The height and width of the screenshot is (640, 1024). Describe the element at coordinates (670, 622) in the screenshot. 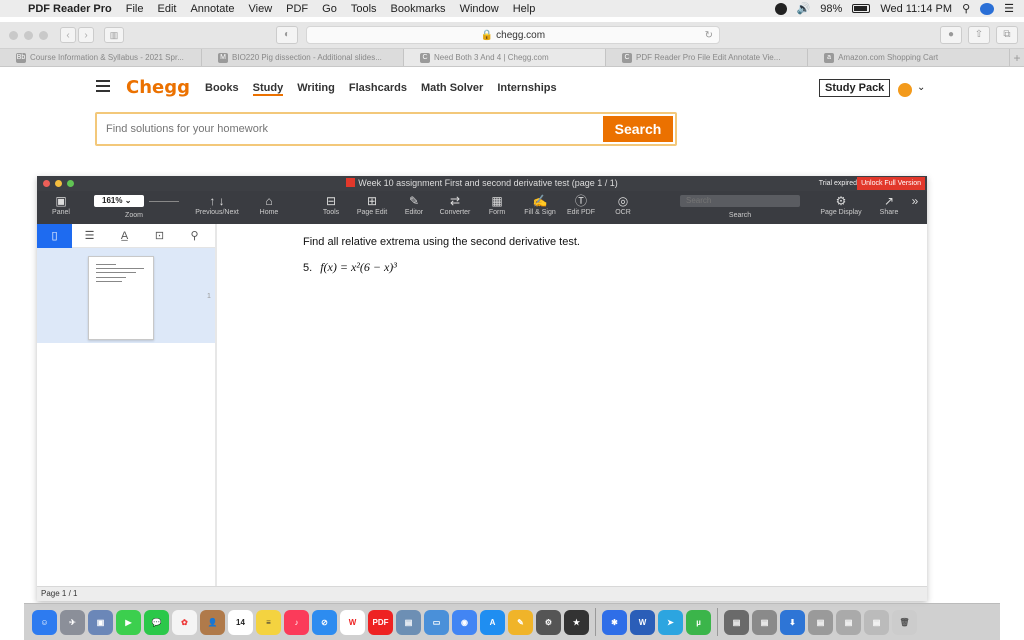

I see `telegram-icon: ➤` at that location.